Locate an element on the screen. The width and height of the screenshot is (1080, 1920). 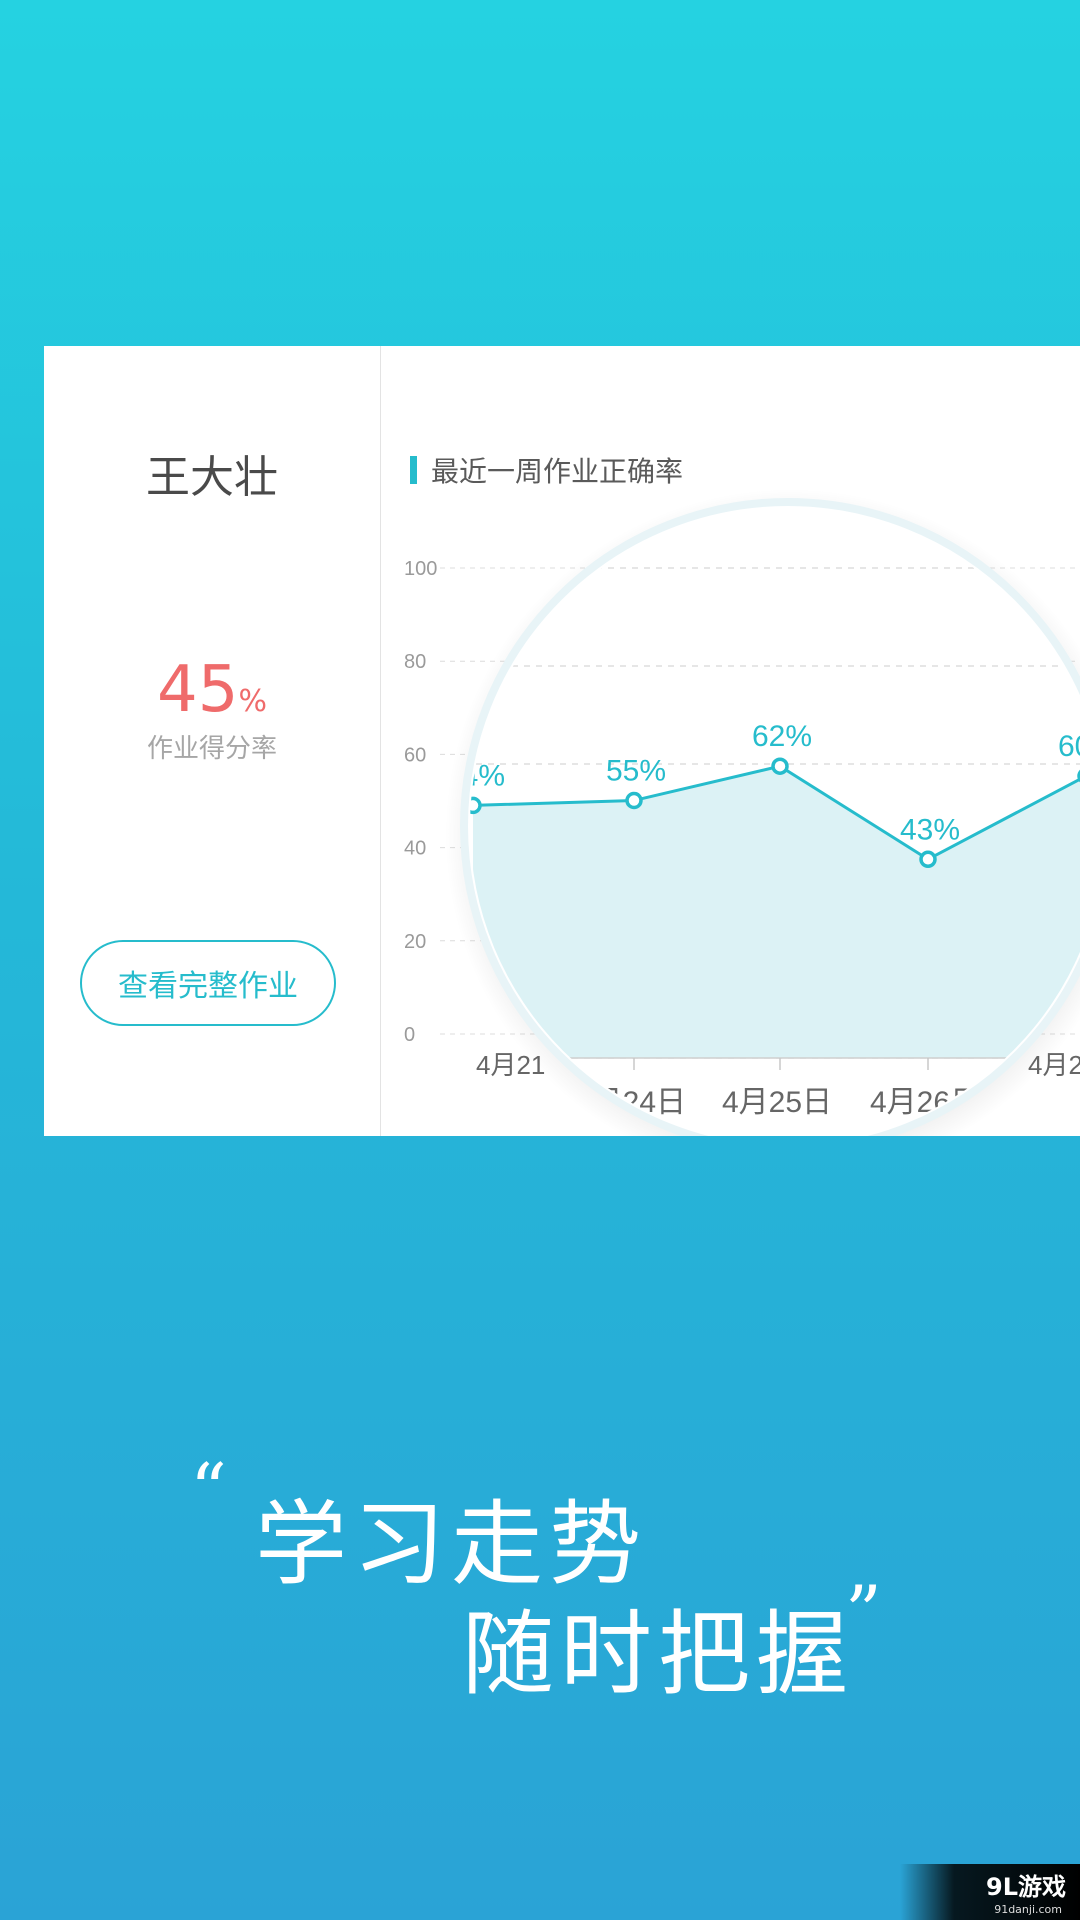
y-tick-label: 40 is located at coordinates (415, 849).